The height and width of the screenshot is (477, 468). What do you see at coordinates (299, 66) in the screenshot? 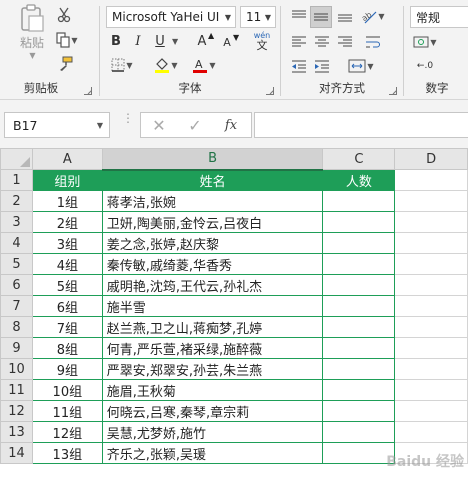
I see `decrease-indent-button` at bounding box center [299, 66].